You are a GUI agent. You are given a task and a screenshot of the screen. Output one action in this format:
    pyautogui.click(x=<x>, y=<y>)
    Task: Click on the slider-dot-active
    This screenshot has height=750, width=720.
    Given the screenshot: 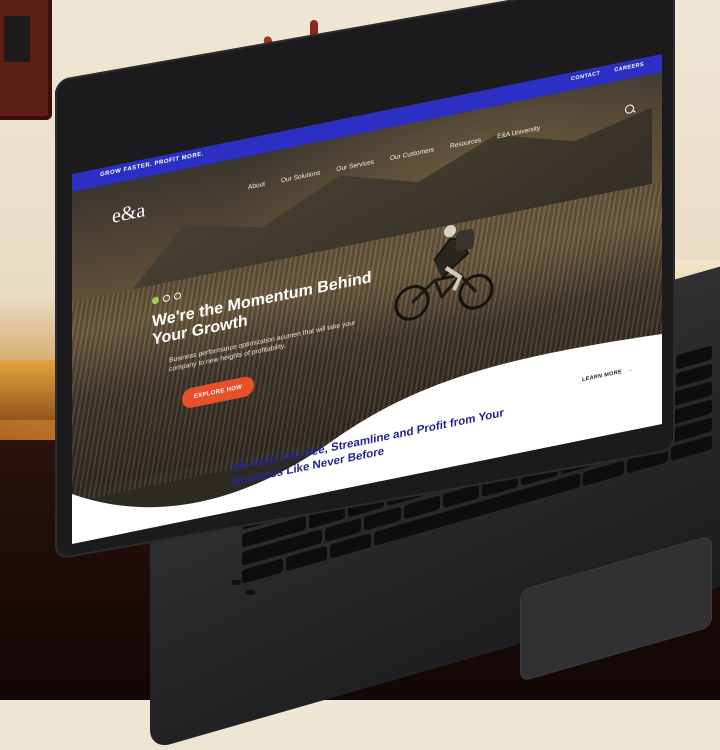 What is the action you would take?
    pyautogui.click(x=155, y=300)
    